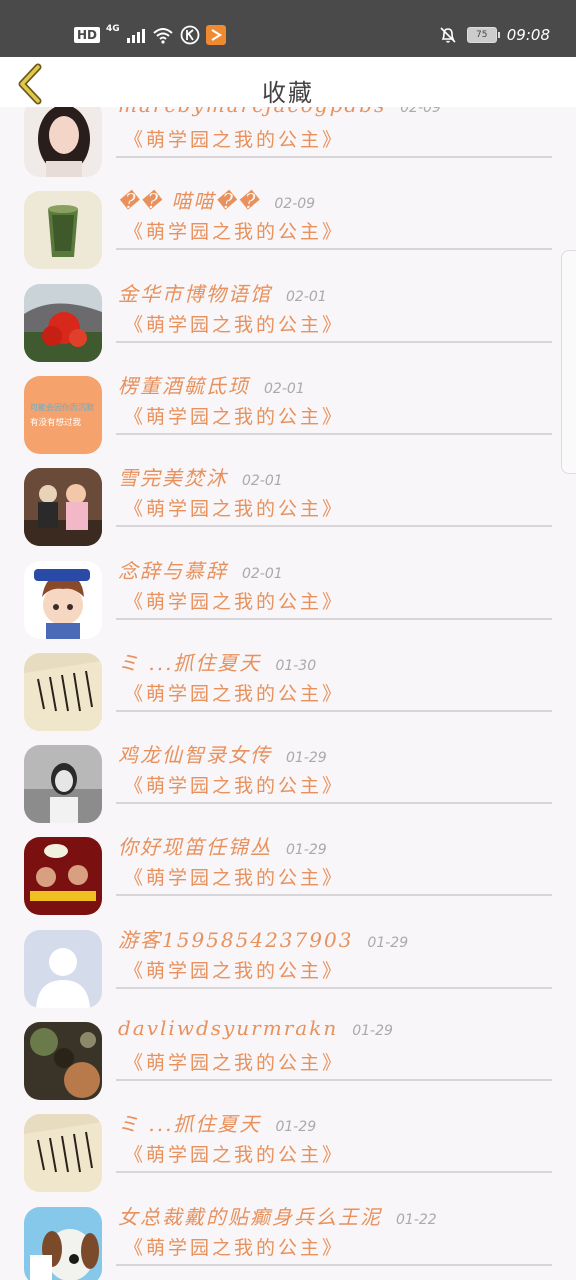 This screenshot has height=1280, width=576. Describe the element at coordinates (420, 111) in the screenshot. I see `favorite-date: 02-09` at that location.